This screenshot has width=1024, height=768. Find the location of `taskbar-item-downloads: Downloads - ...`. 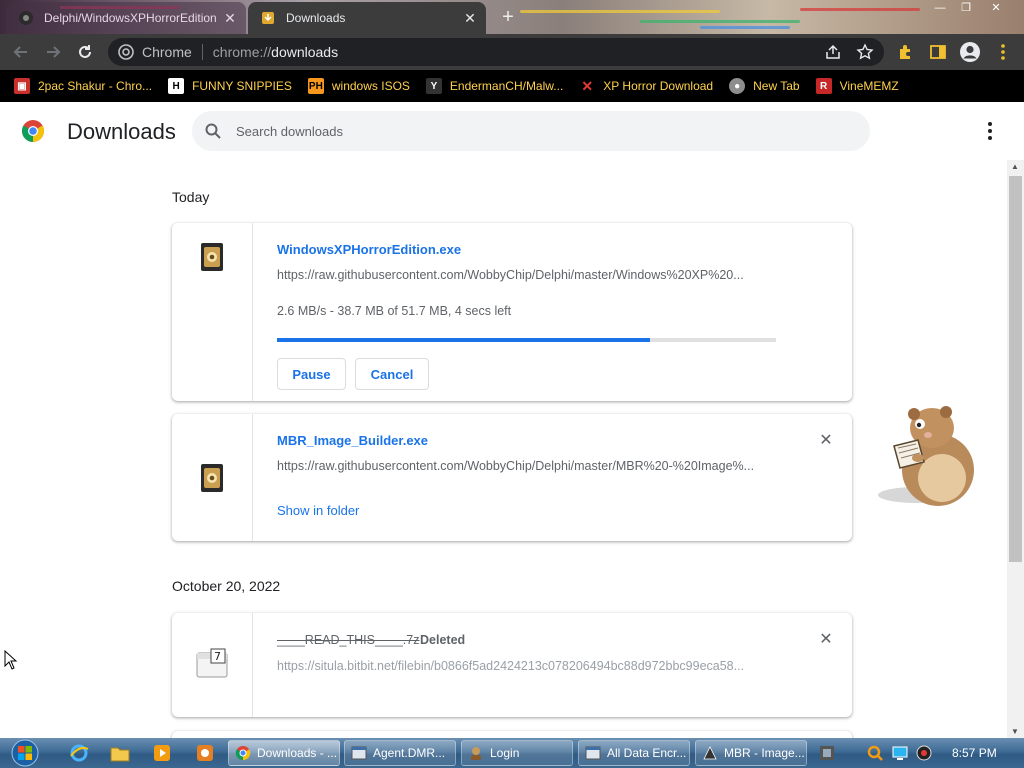

taskbar-item-downloads: Downloads - ... is located at coordinates (284, 753).